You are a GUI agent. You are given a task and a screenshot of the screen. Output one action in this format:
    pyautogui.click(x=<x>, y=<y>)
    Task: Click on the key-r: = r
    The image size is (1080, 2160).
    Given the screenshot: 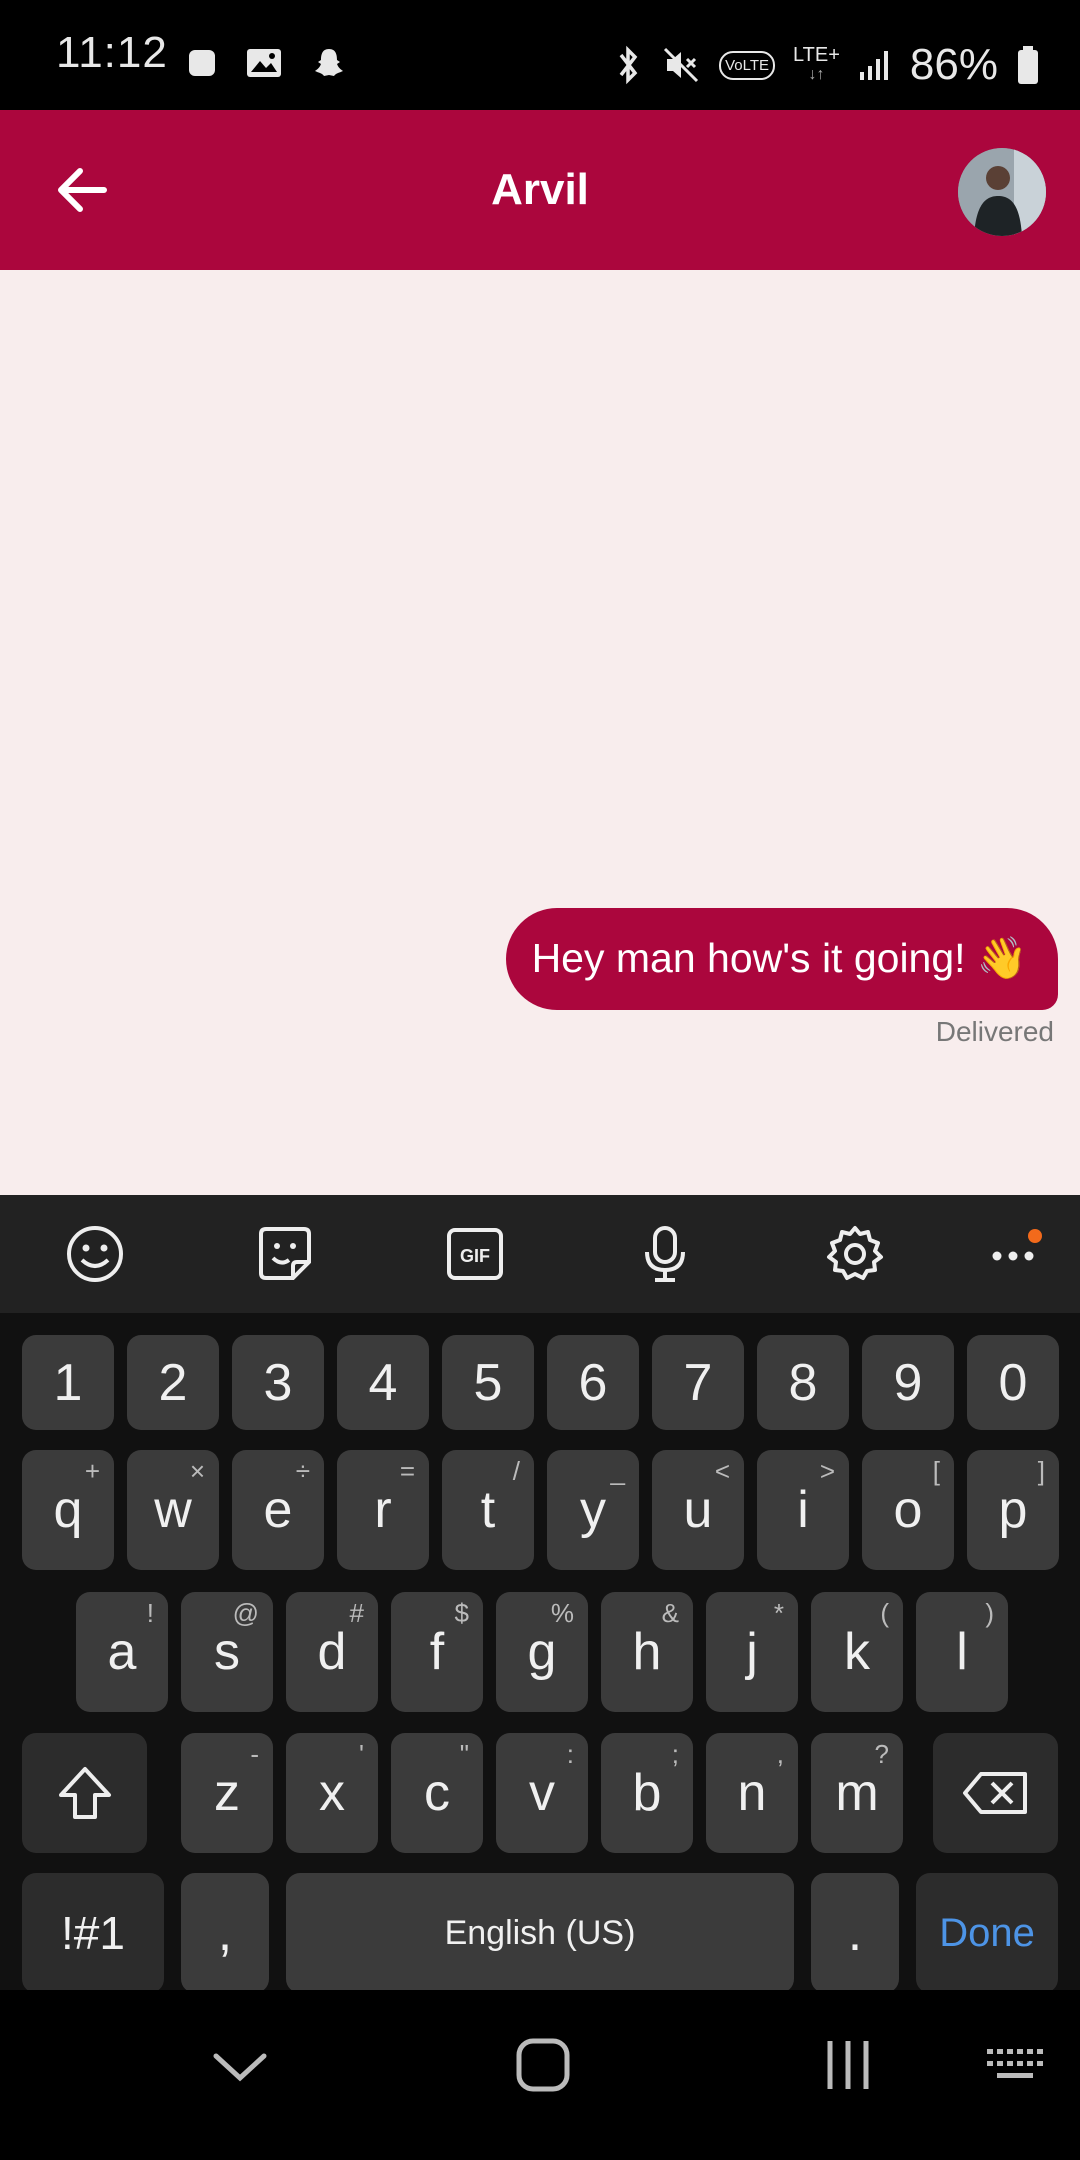 What is the action you would take?
    pyautogui.click(x=383, y=1510)
    